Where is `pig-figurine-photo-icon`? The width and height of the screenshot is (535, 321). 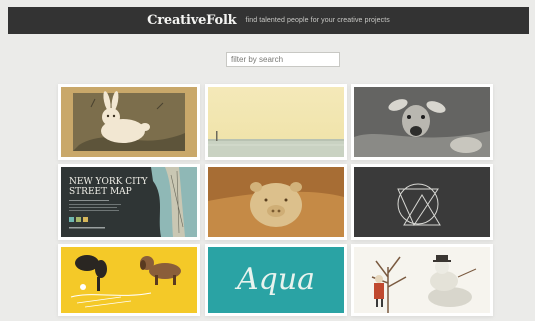 pig-figurine-photo-icon is located at coordinates (276, 202).